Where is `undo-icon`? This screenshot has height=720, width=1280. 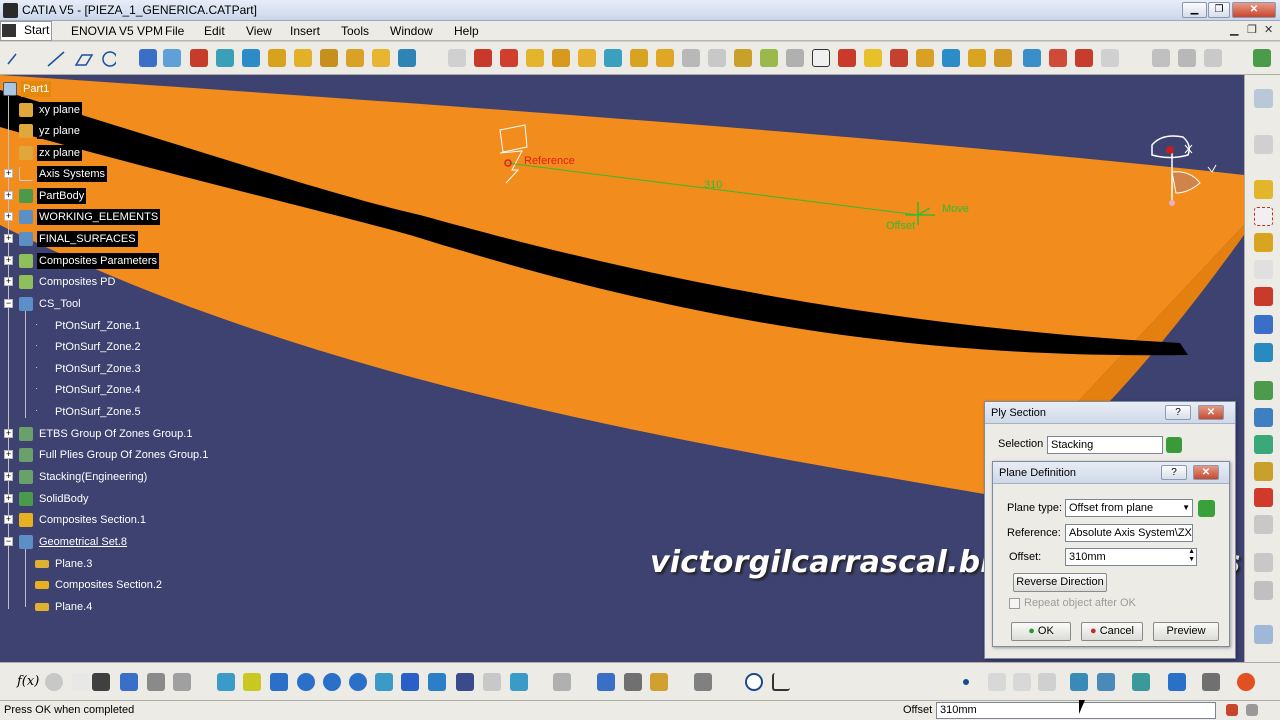
undo-icon is located at coordinates (997, 682).